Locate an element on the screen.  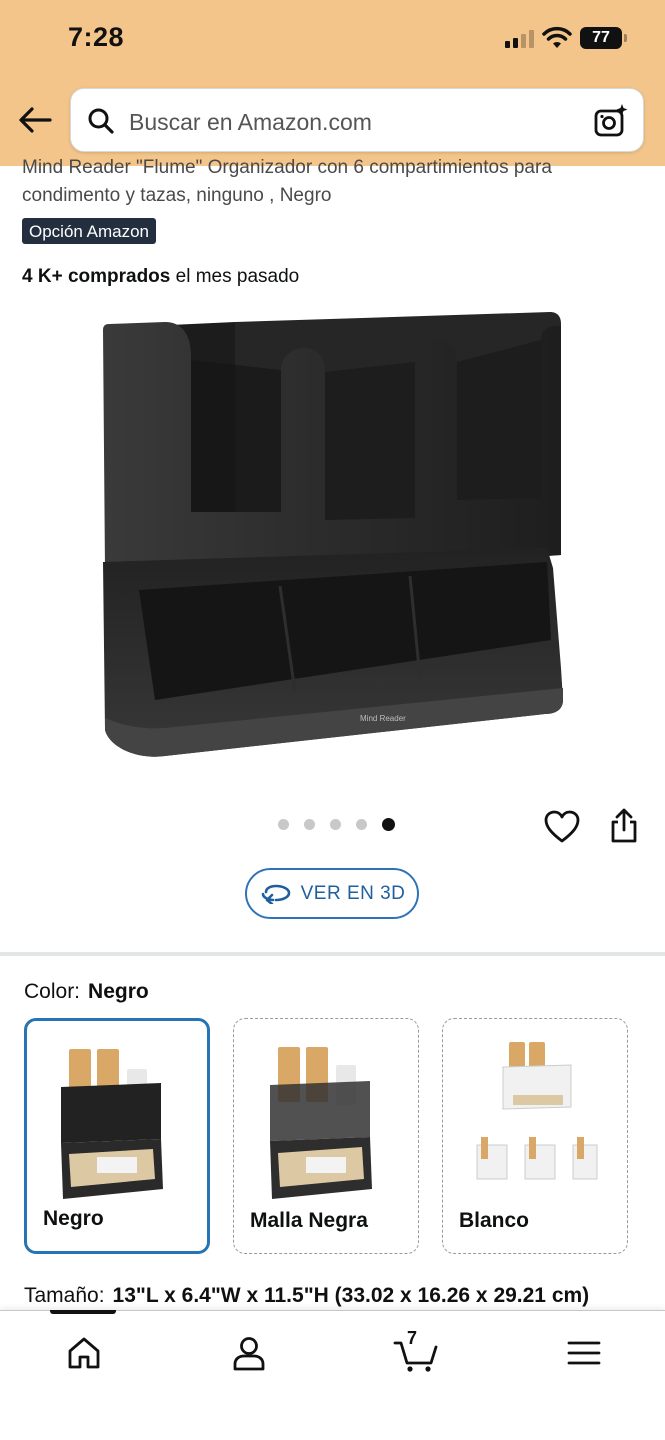
search-input: Buscar en Amazon.com is located at coordinates (357, 120).